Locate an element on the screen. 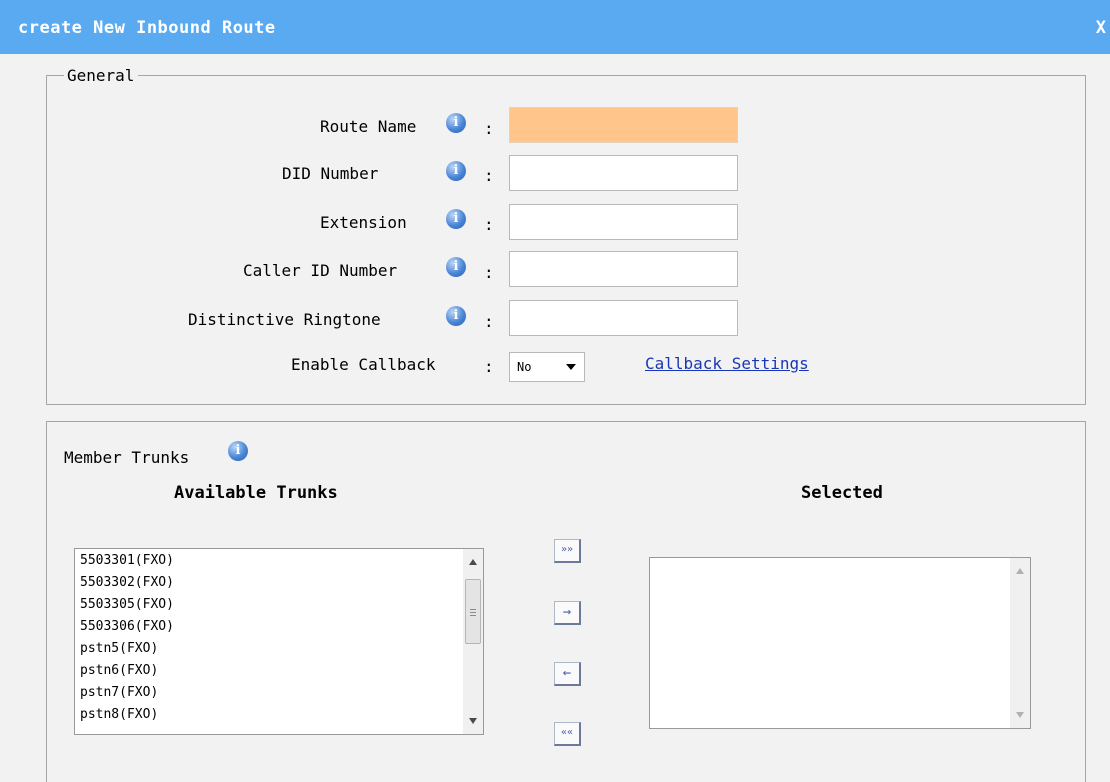 This screenshot has height=782, width=1110. trunk-list-item: 5503306(FXO) is located at coordinates (127, 626).